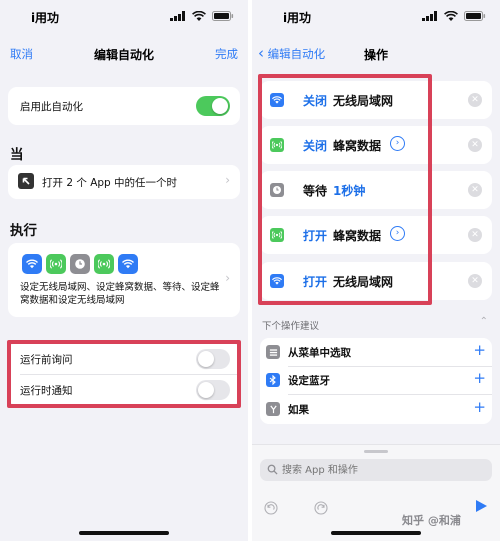  I want to click on panel-separator, so click(250, 270).